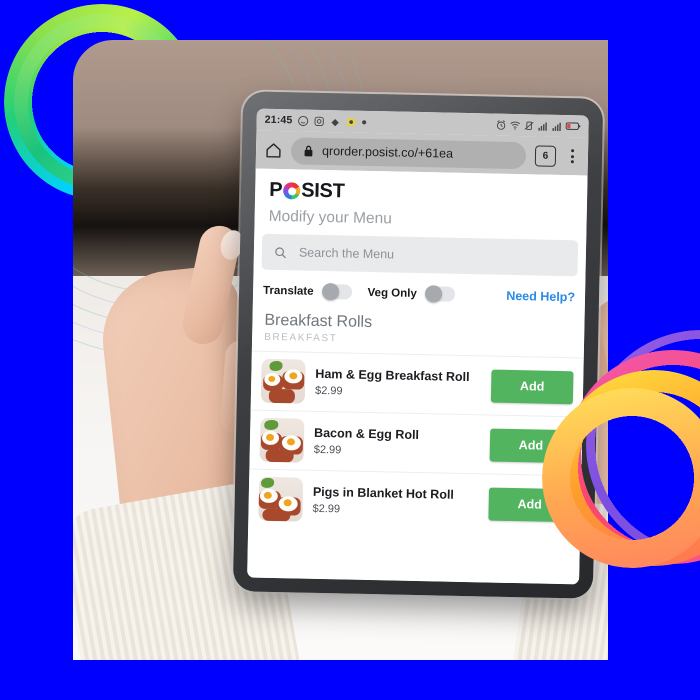 This screenshot has height=700, width=700. I want to click on menu-item-row: Bacon & Egg Roll $2.99 Add, so click(416, 442).